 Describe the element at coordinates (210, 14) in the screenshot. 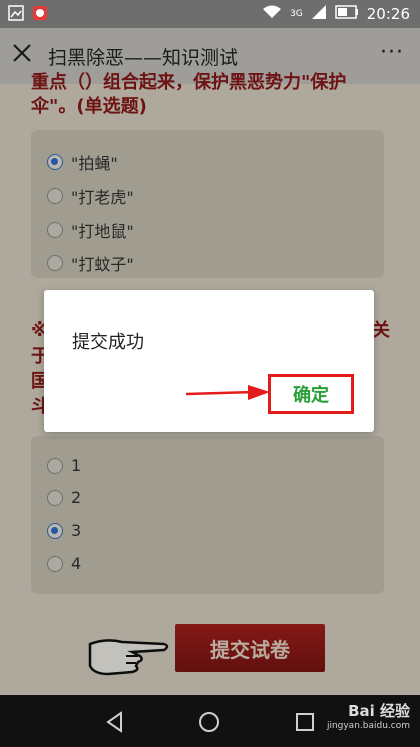

I see `status-bar: 3G 20:26` at that location.